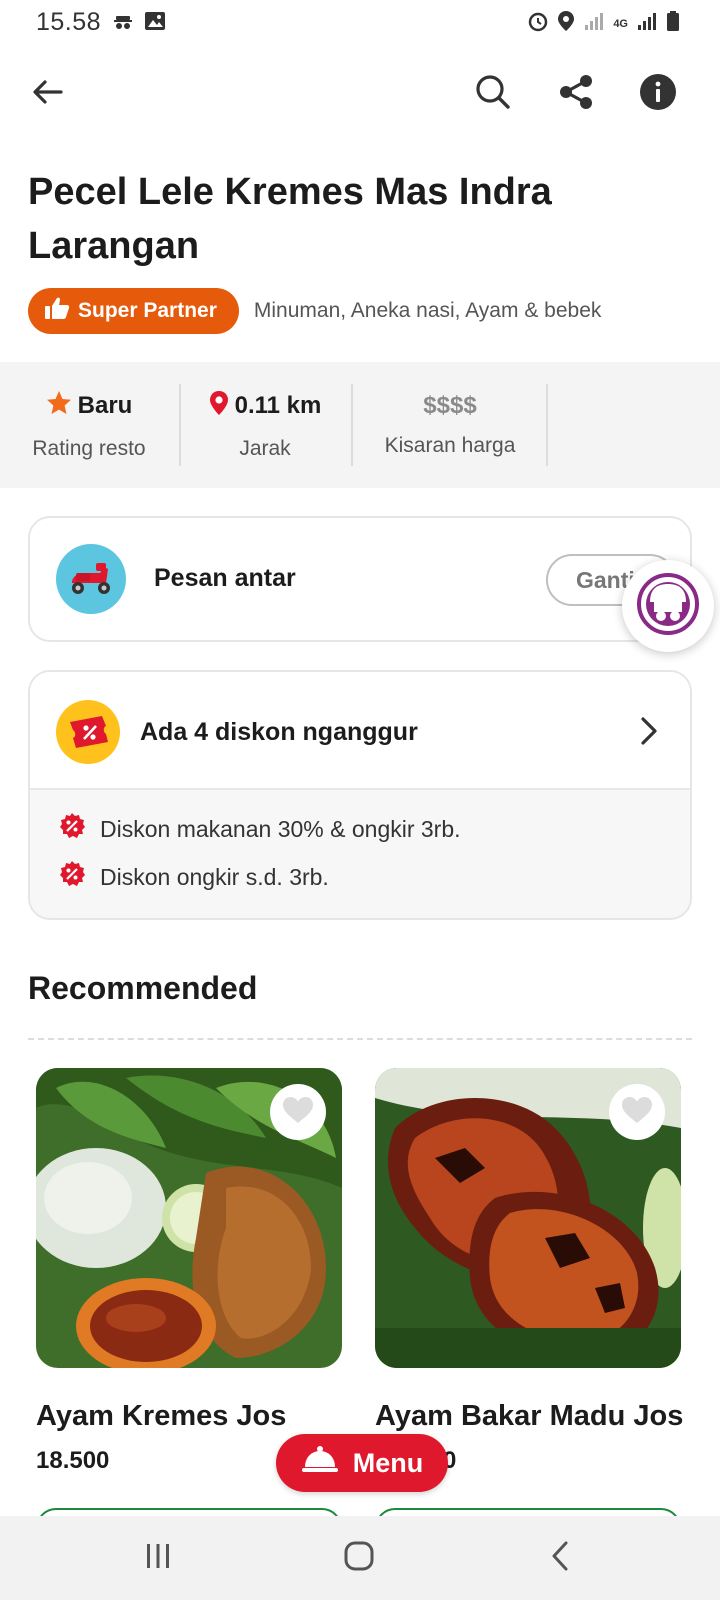 Image resolution: width=720 pixels, height=1600 pixels. I want to click on discount-item: Diskon ongkir s.d. 3rb., so click(193, 877).